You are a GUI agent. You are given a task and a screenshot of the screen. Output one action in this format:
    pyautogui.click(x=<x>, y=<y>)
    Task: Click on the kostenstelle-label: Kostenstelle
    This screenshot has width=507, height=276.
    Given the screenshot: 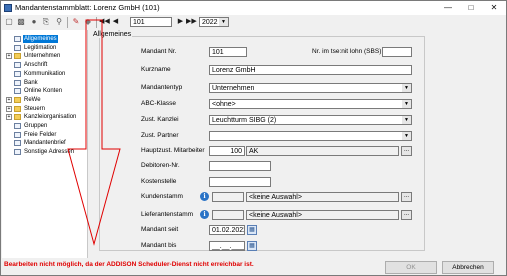 What is the action you would take?
    pyautogui.click(x=159, y=181)
    